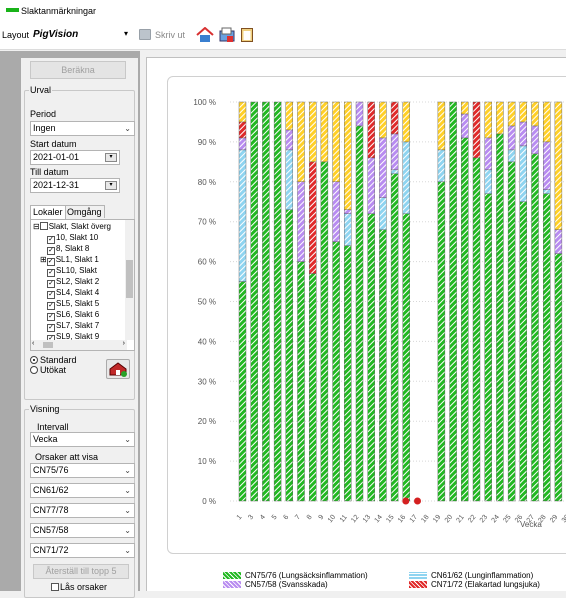 This screenshot has height=598, width=566. What do you see at coordinates (247, 34) in the screenshot?
I see `clipboard-icon` at bounding box center [247, 34].